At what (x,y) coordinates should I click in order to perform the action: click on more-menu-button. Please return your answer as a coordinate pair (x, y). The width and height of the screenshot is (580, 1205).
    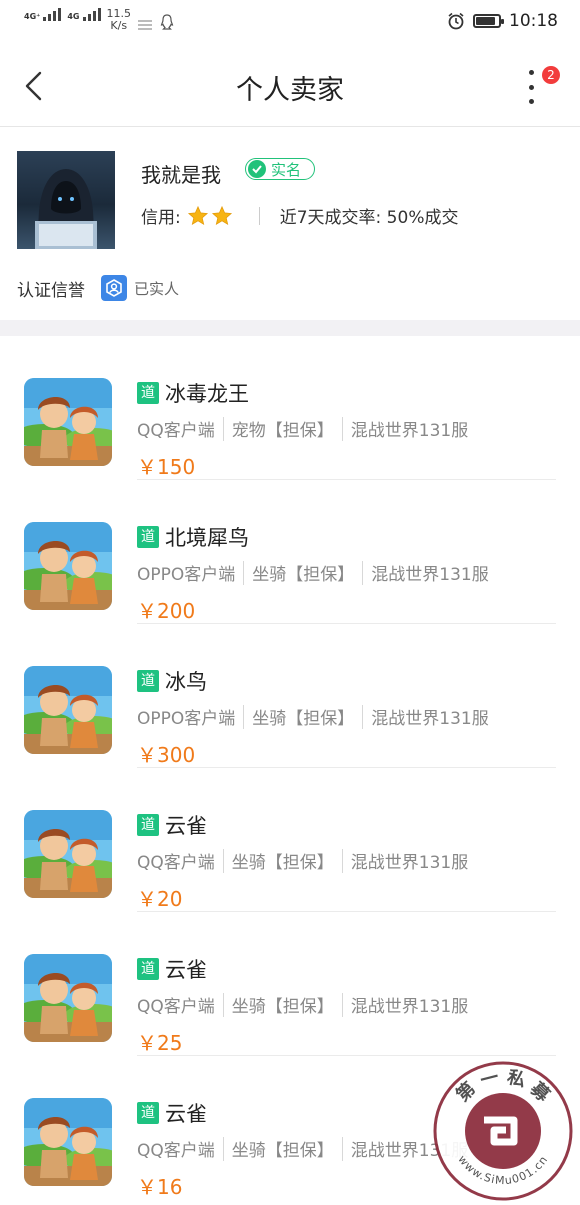
    Looking at the image, I should click on (531, 87).